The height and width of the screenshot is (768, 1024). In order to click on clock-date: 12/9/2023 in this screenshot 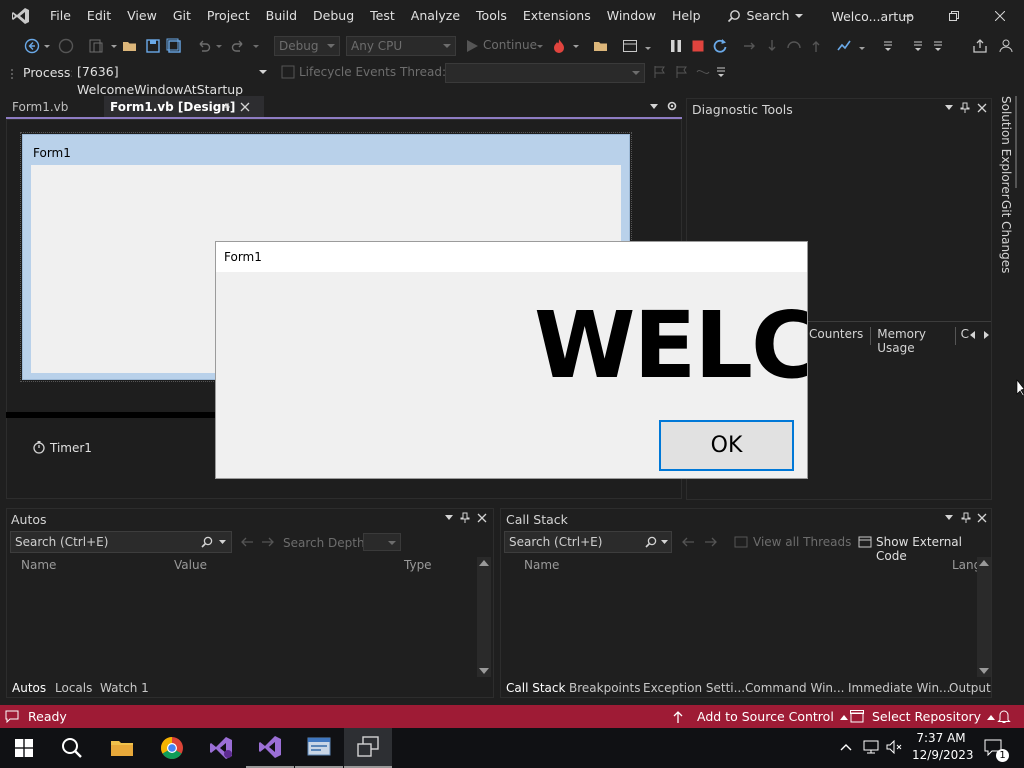, I will do `click(943, 755)`.